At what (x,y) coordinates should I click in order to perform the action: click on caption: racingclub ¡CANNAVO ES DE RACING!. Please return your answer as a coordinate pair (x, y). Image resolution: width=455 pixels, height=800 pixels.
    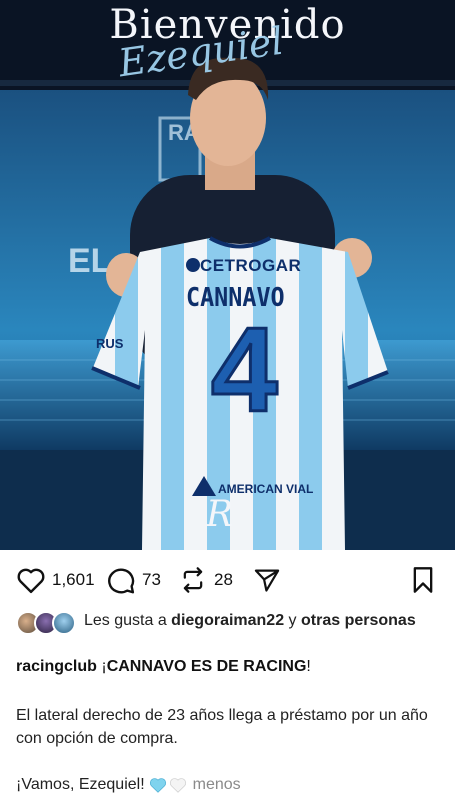
    Looking at the image, I should click on (228, 667).